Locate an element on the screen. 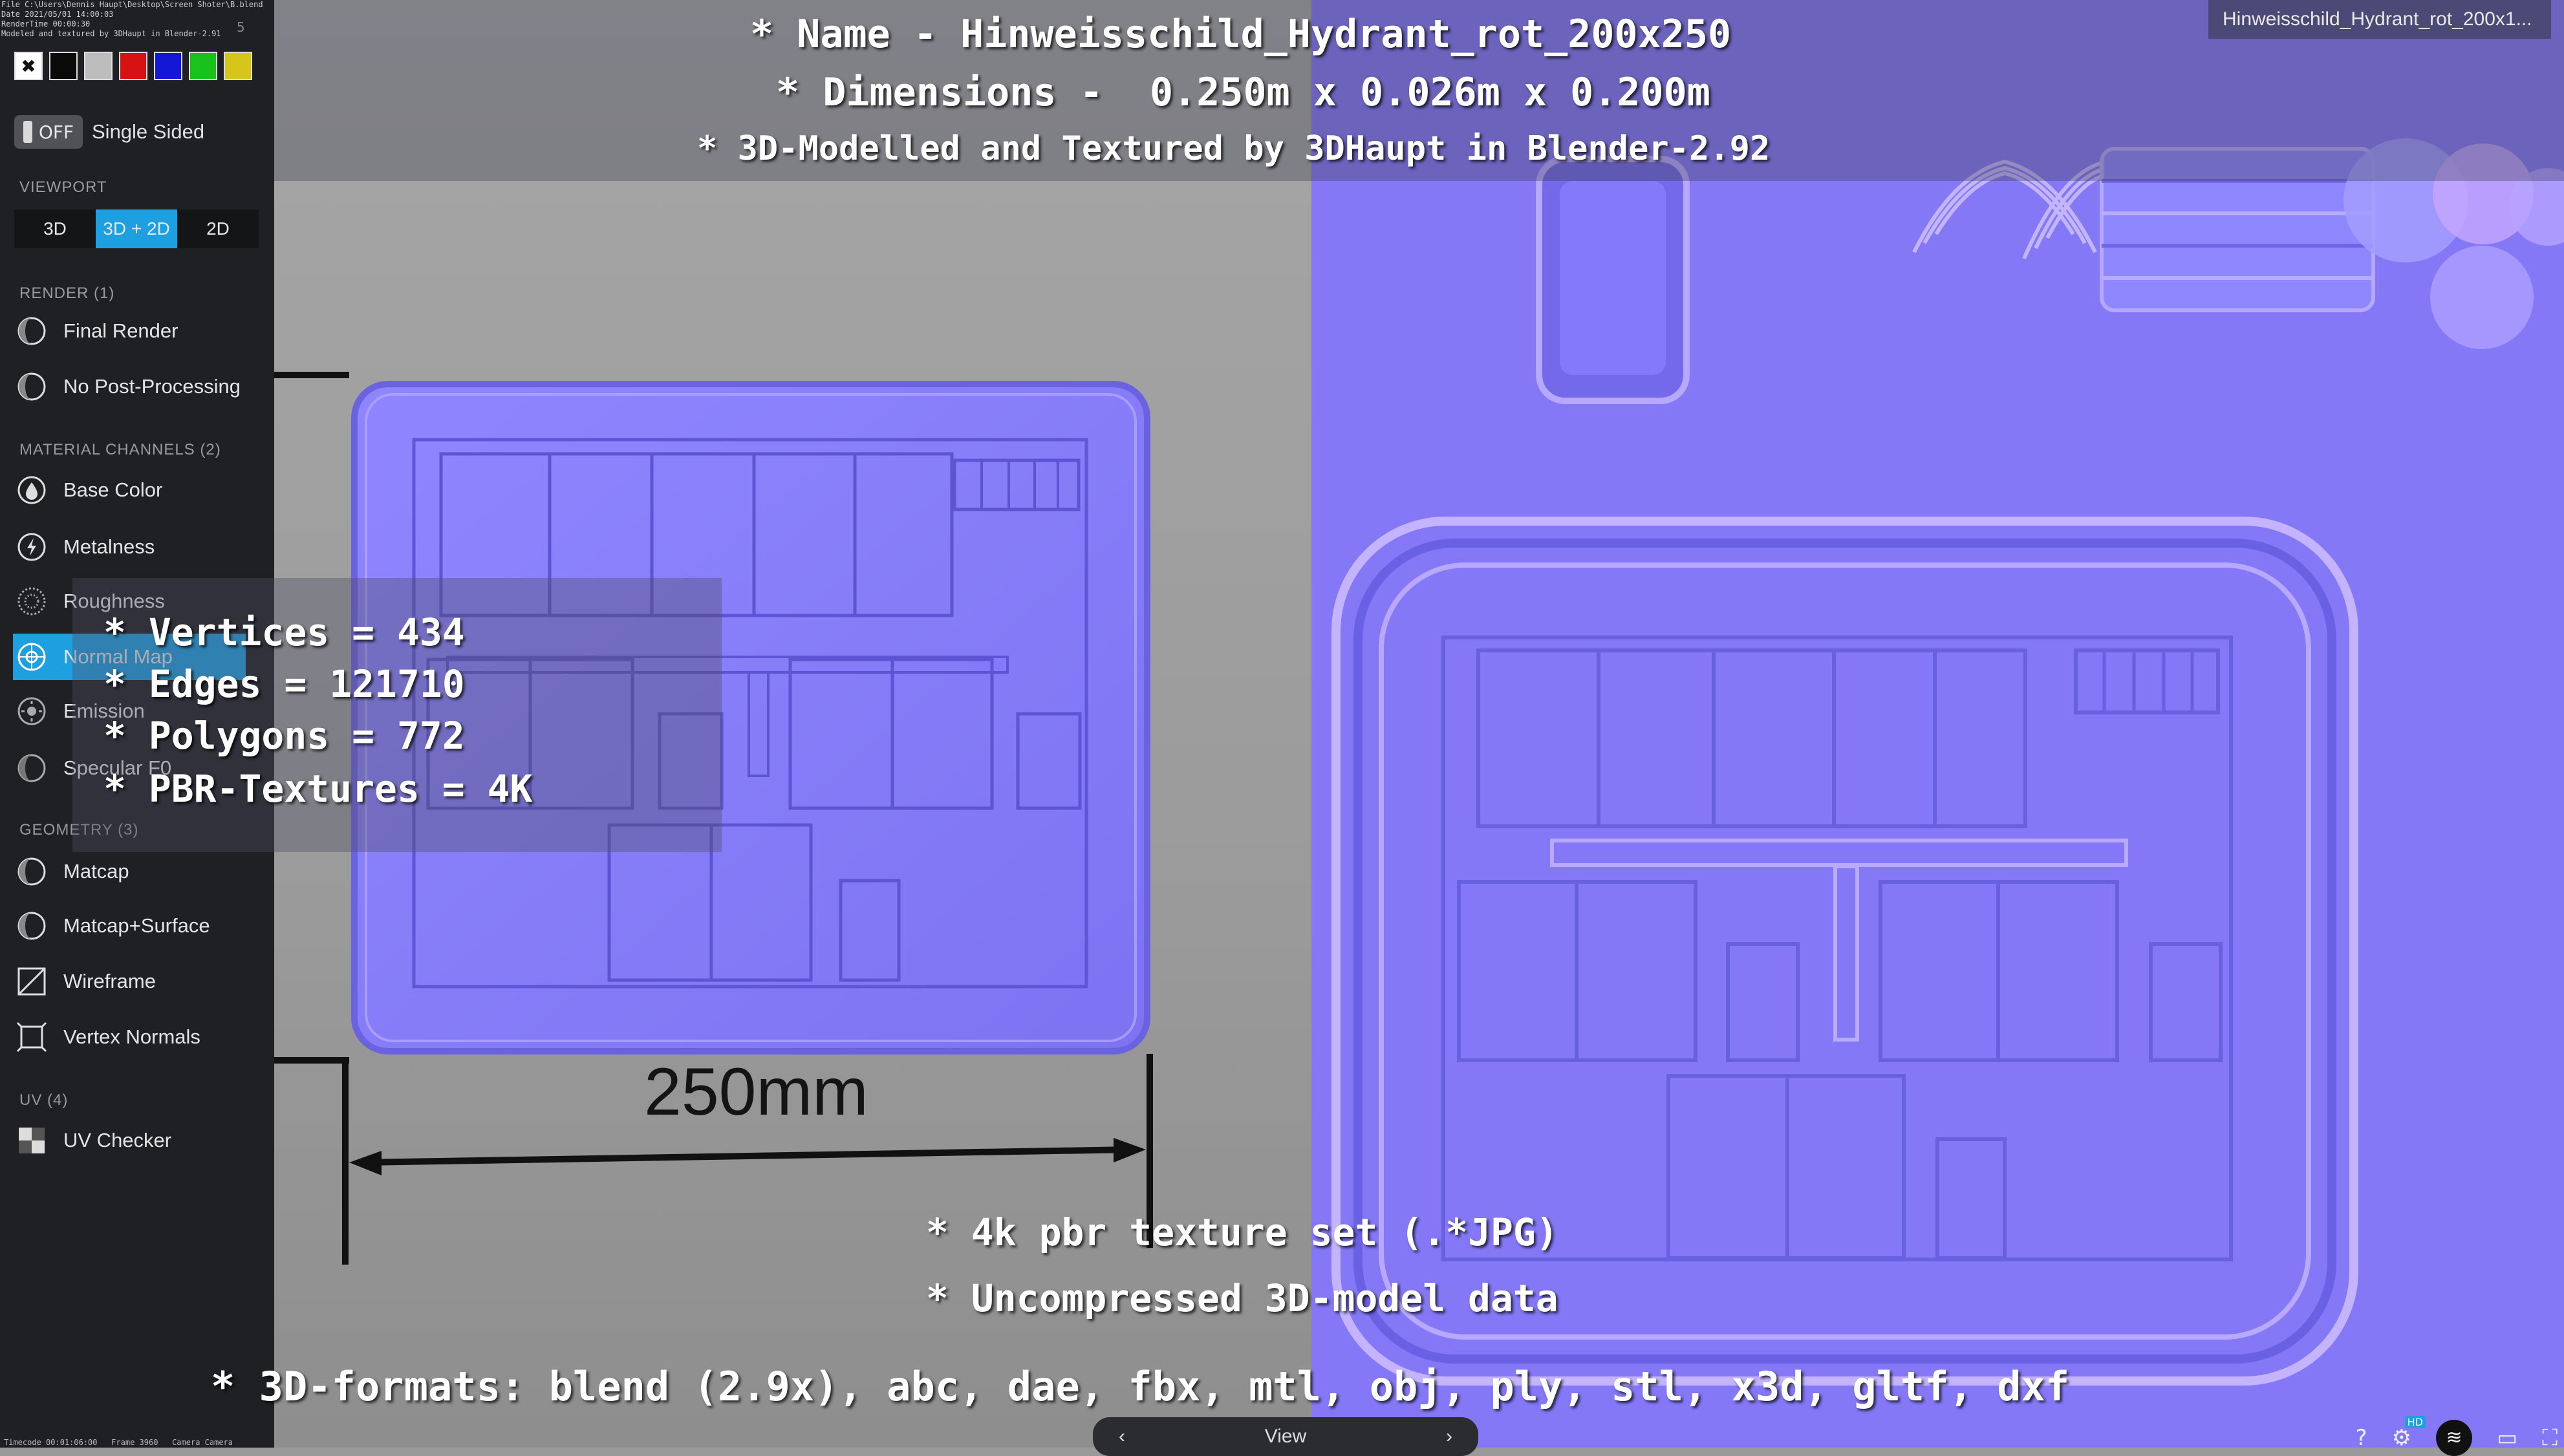  section-render: RENDER (1) is located at coordinates (67, 293).